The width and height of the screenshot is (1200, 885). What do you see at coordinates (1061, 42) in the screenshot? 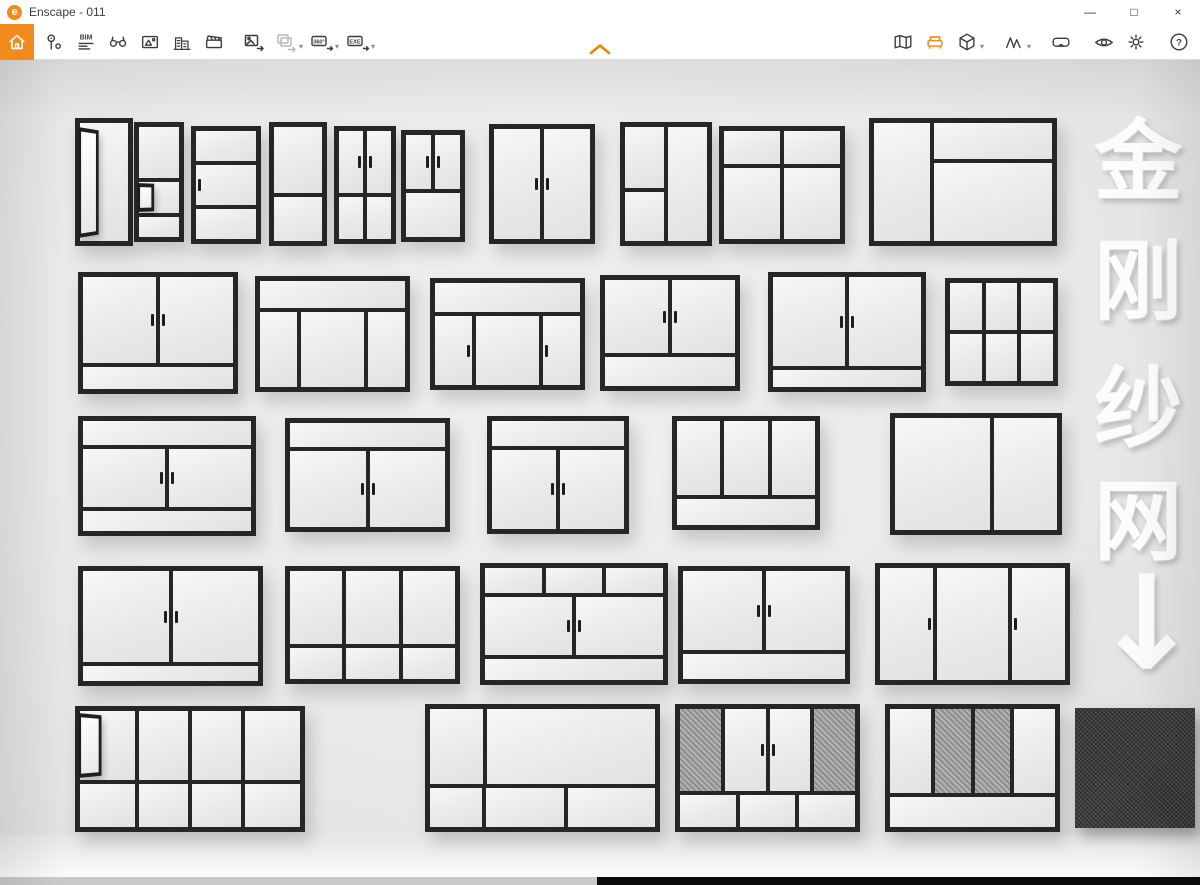
I see `vr-button` at bounding box center [1061, 42].